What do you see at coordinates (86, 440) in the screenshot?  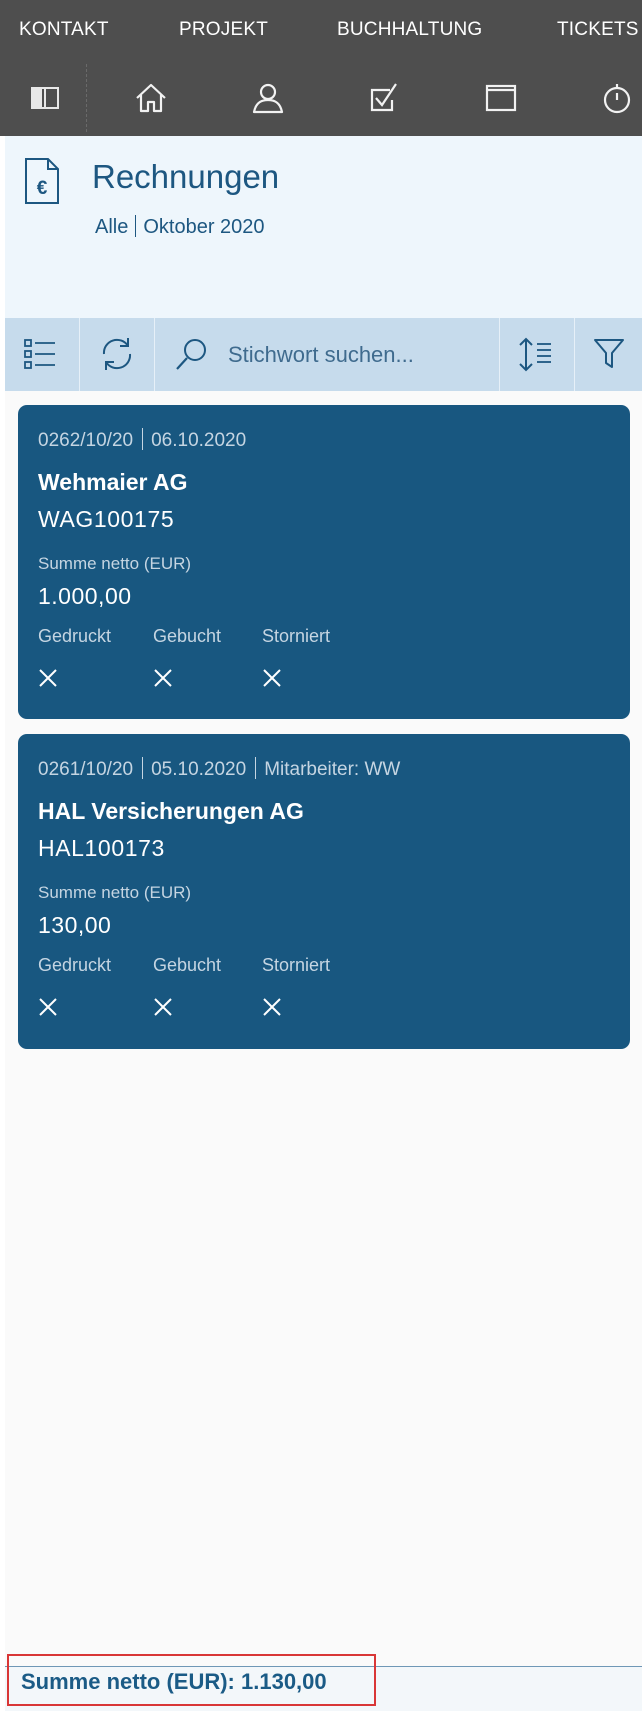 I see `invoice-number: 0262/10/20` at bounding box center [86, 440].